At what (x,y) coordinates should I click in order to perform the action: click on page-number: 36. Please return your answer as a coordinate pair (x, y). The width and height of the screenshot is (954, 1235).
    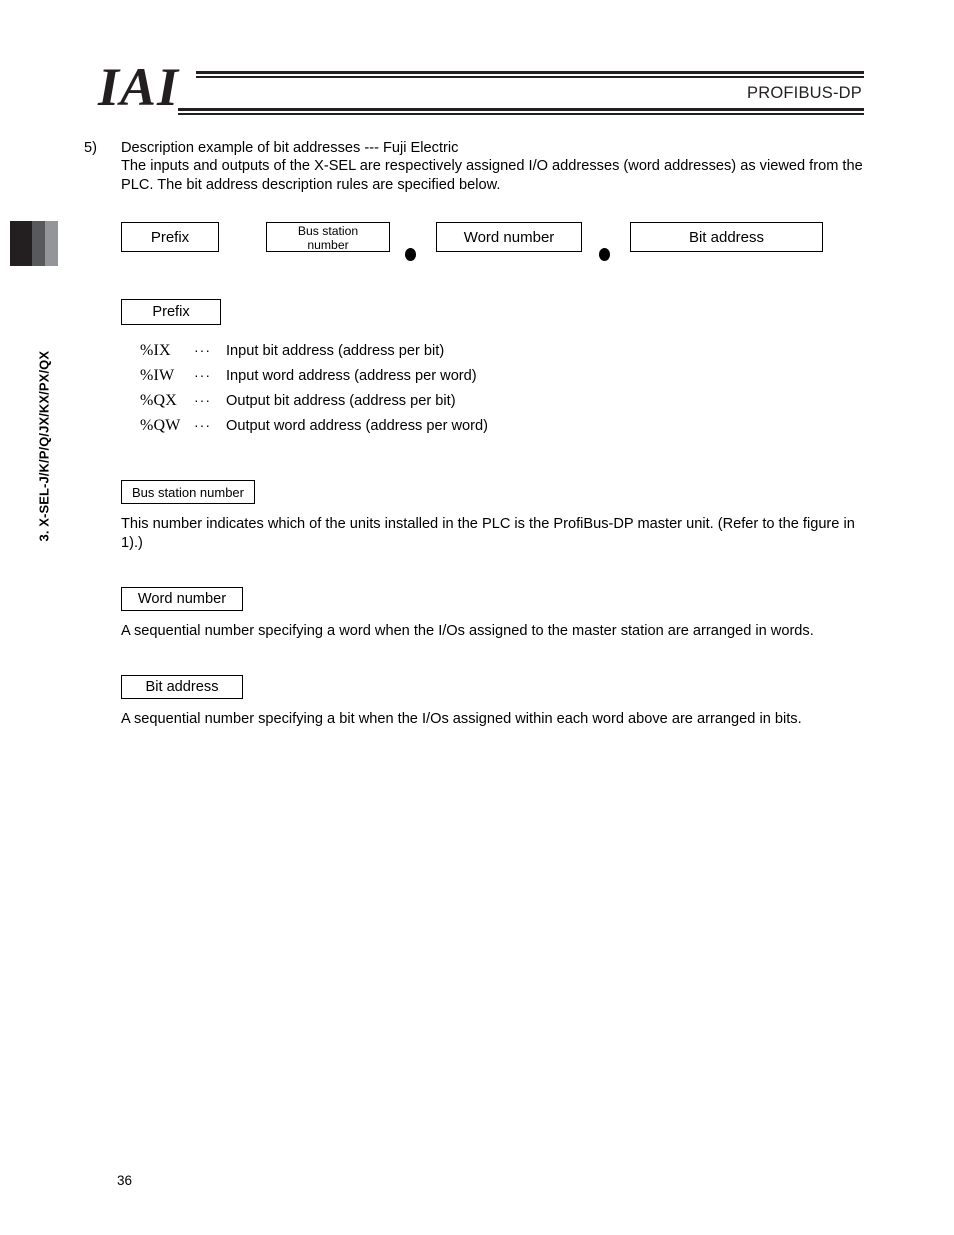
    Looking at the image, I should click on (125, 1180).